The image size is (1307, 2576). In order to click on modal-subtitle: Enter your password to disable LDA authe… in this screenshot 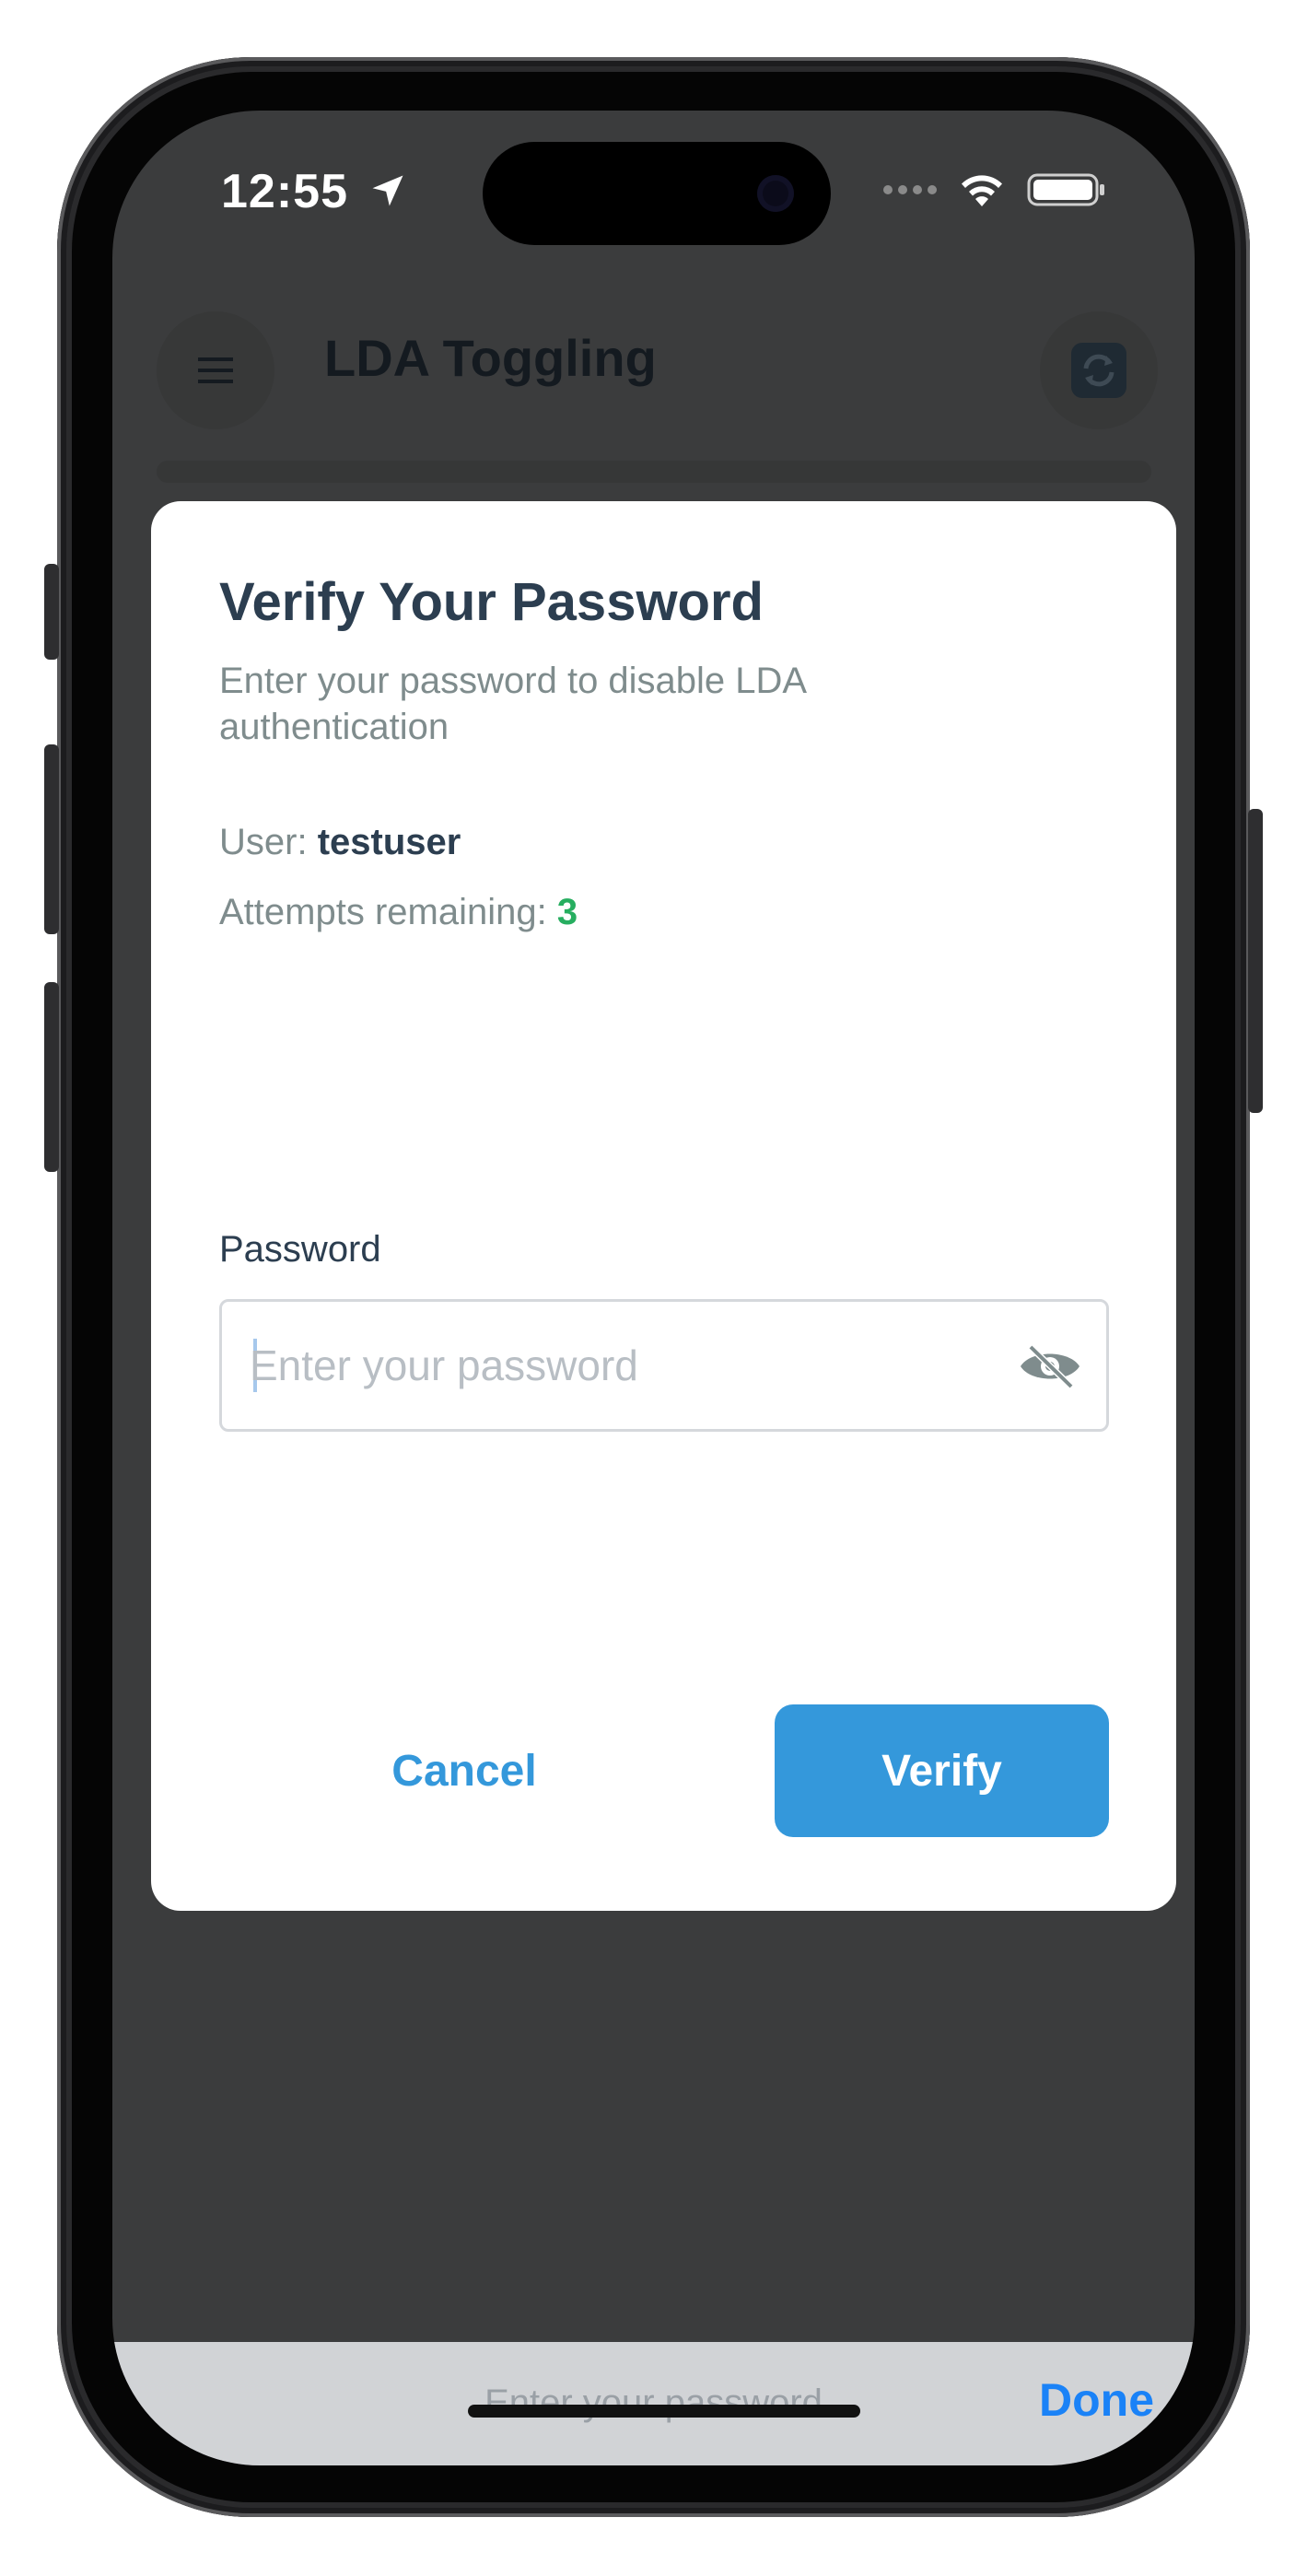, I will do `click(512, 704)`.